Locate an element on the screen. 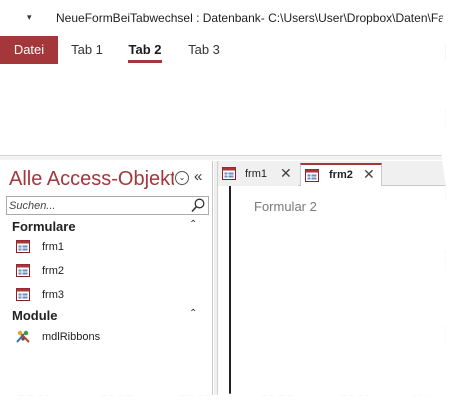  nav-search-input is located at coordinates (98, 205).